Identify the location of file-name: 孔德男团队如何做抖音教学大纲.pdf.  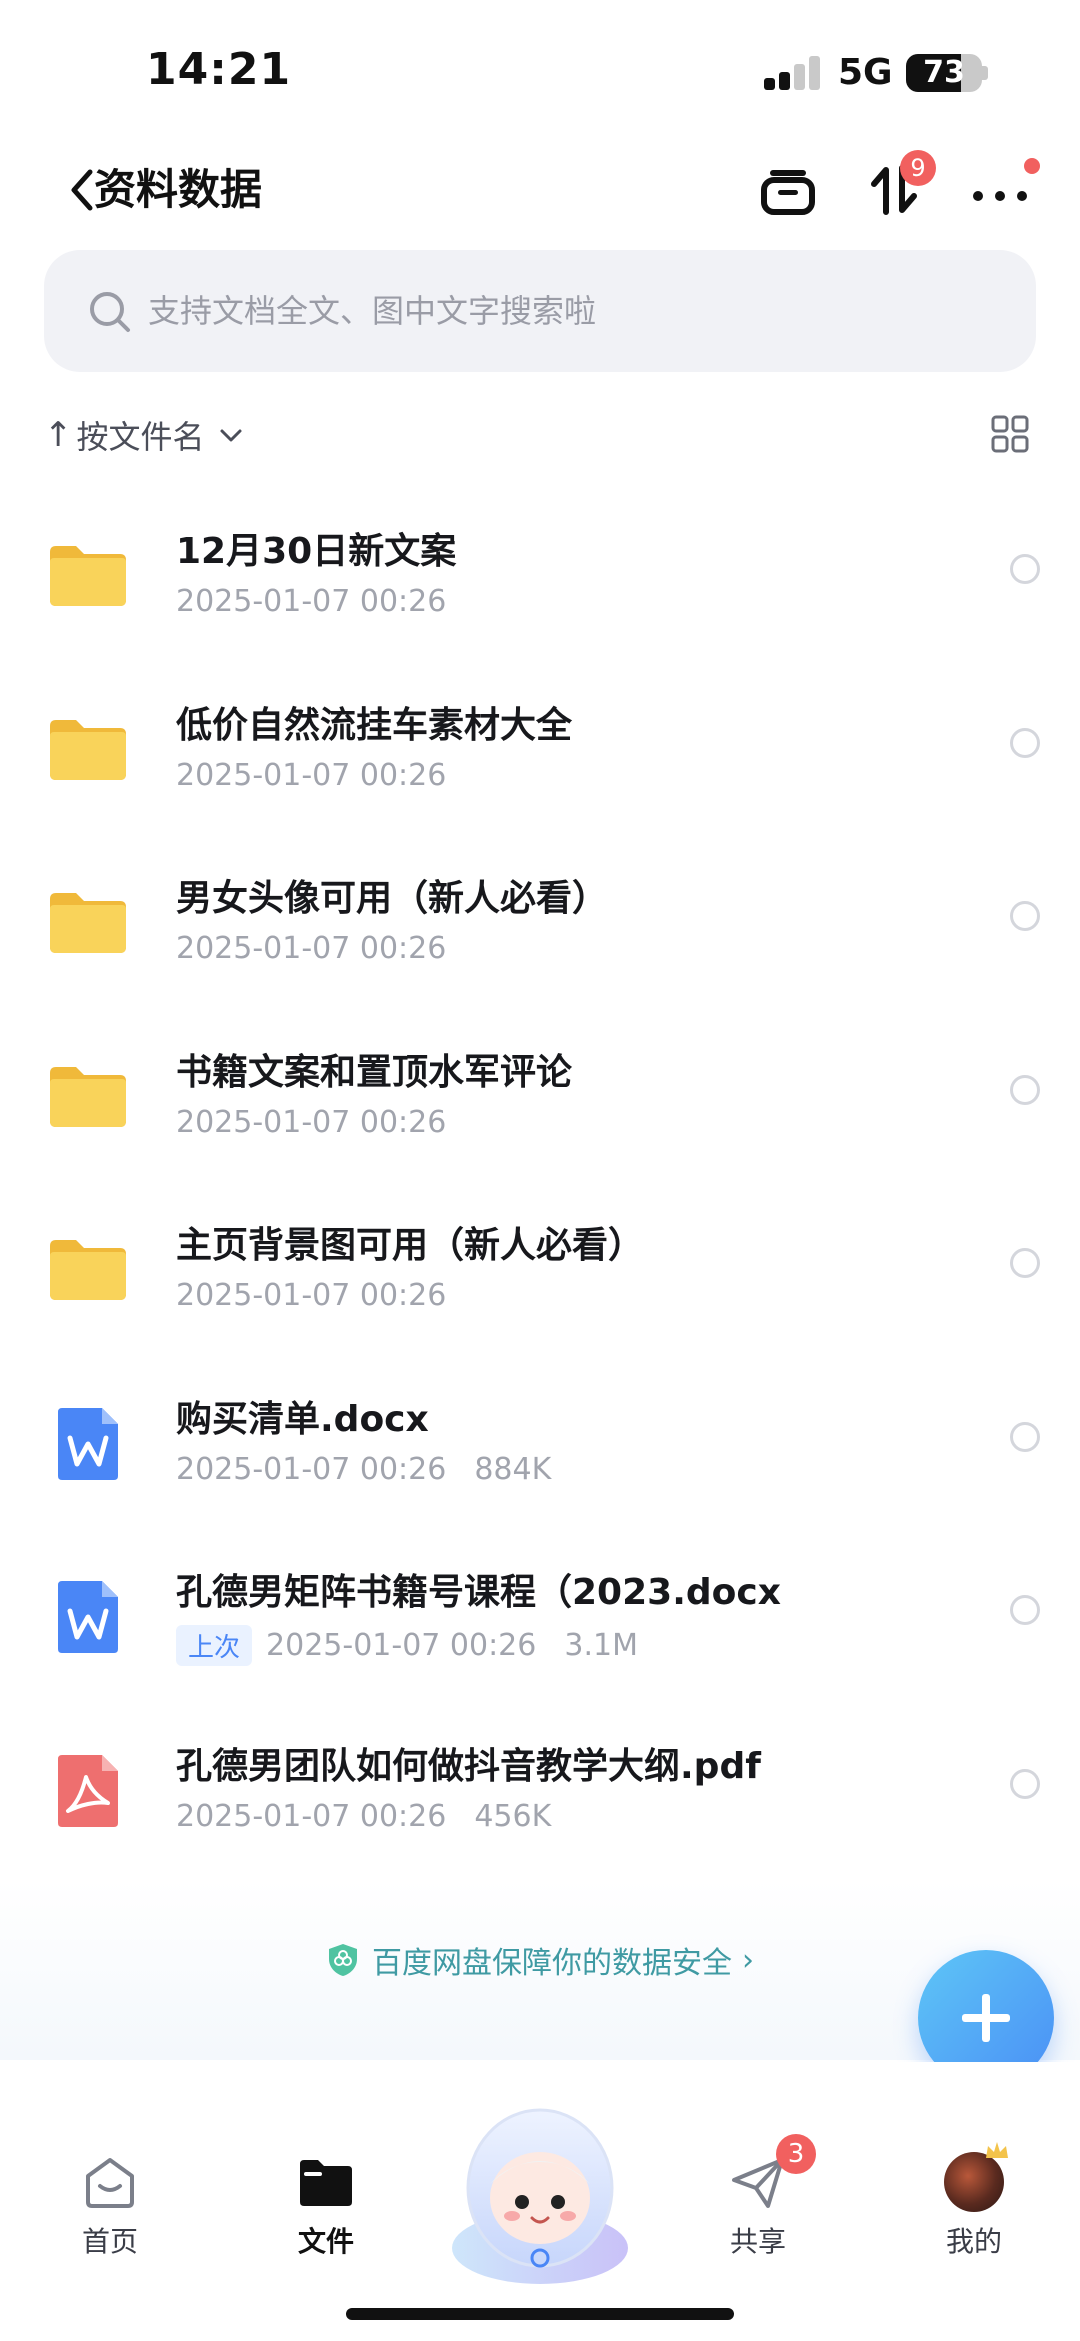
(468, 1766).